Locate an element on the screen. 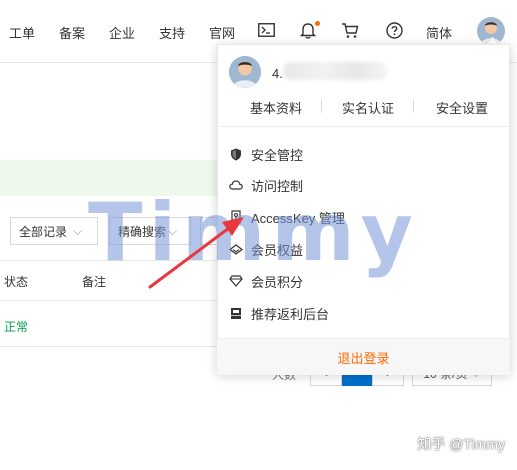 The image size is (517, 470). zhihu-credit: 知乎 @Timmy is located at coordinates (461, 444).